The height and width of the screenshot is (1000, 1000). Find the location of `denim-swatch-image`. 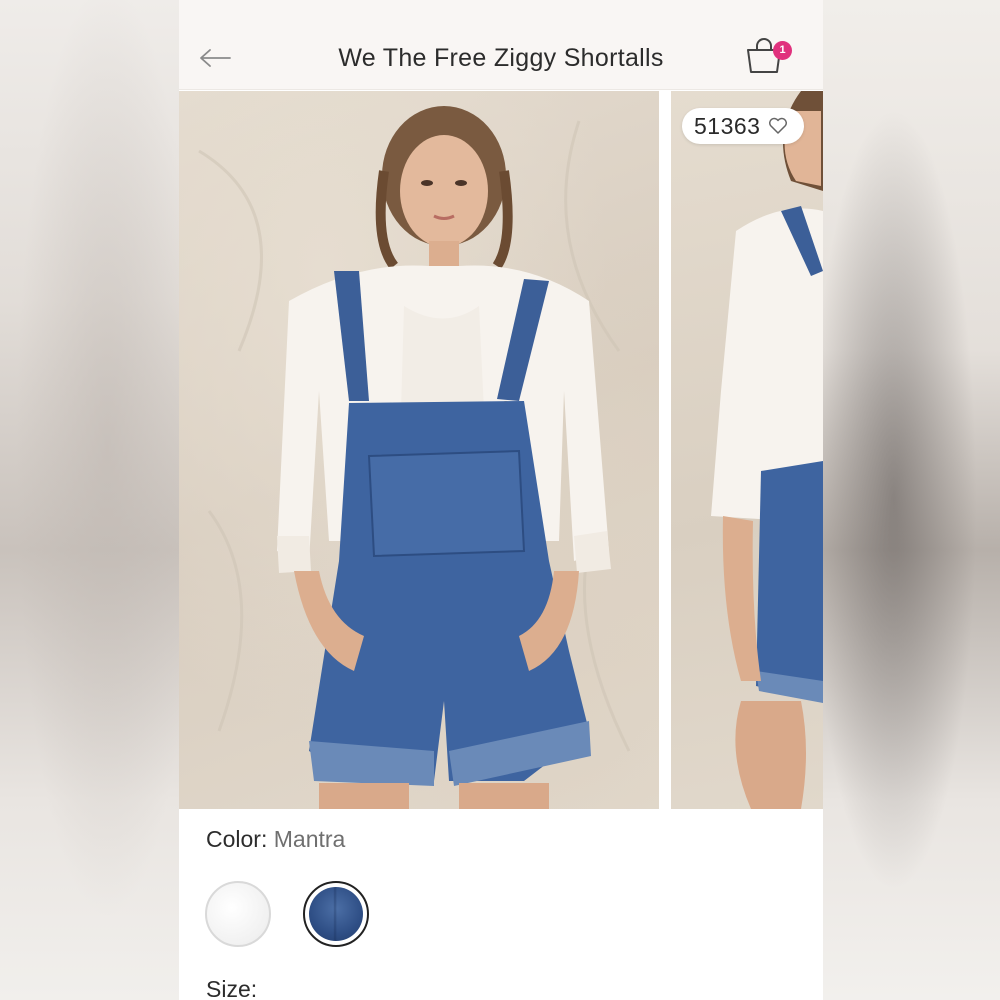

denim-swatch-image is located at coordinates (336, 914).